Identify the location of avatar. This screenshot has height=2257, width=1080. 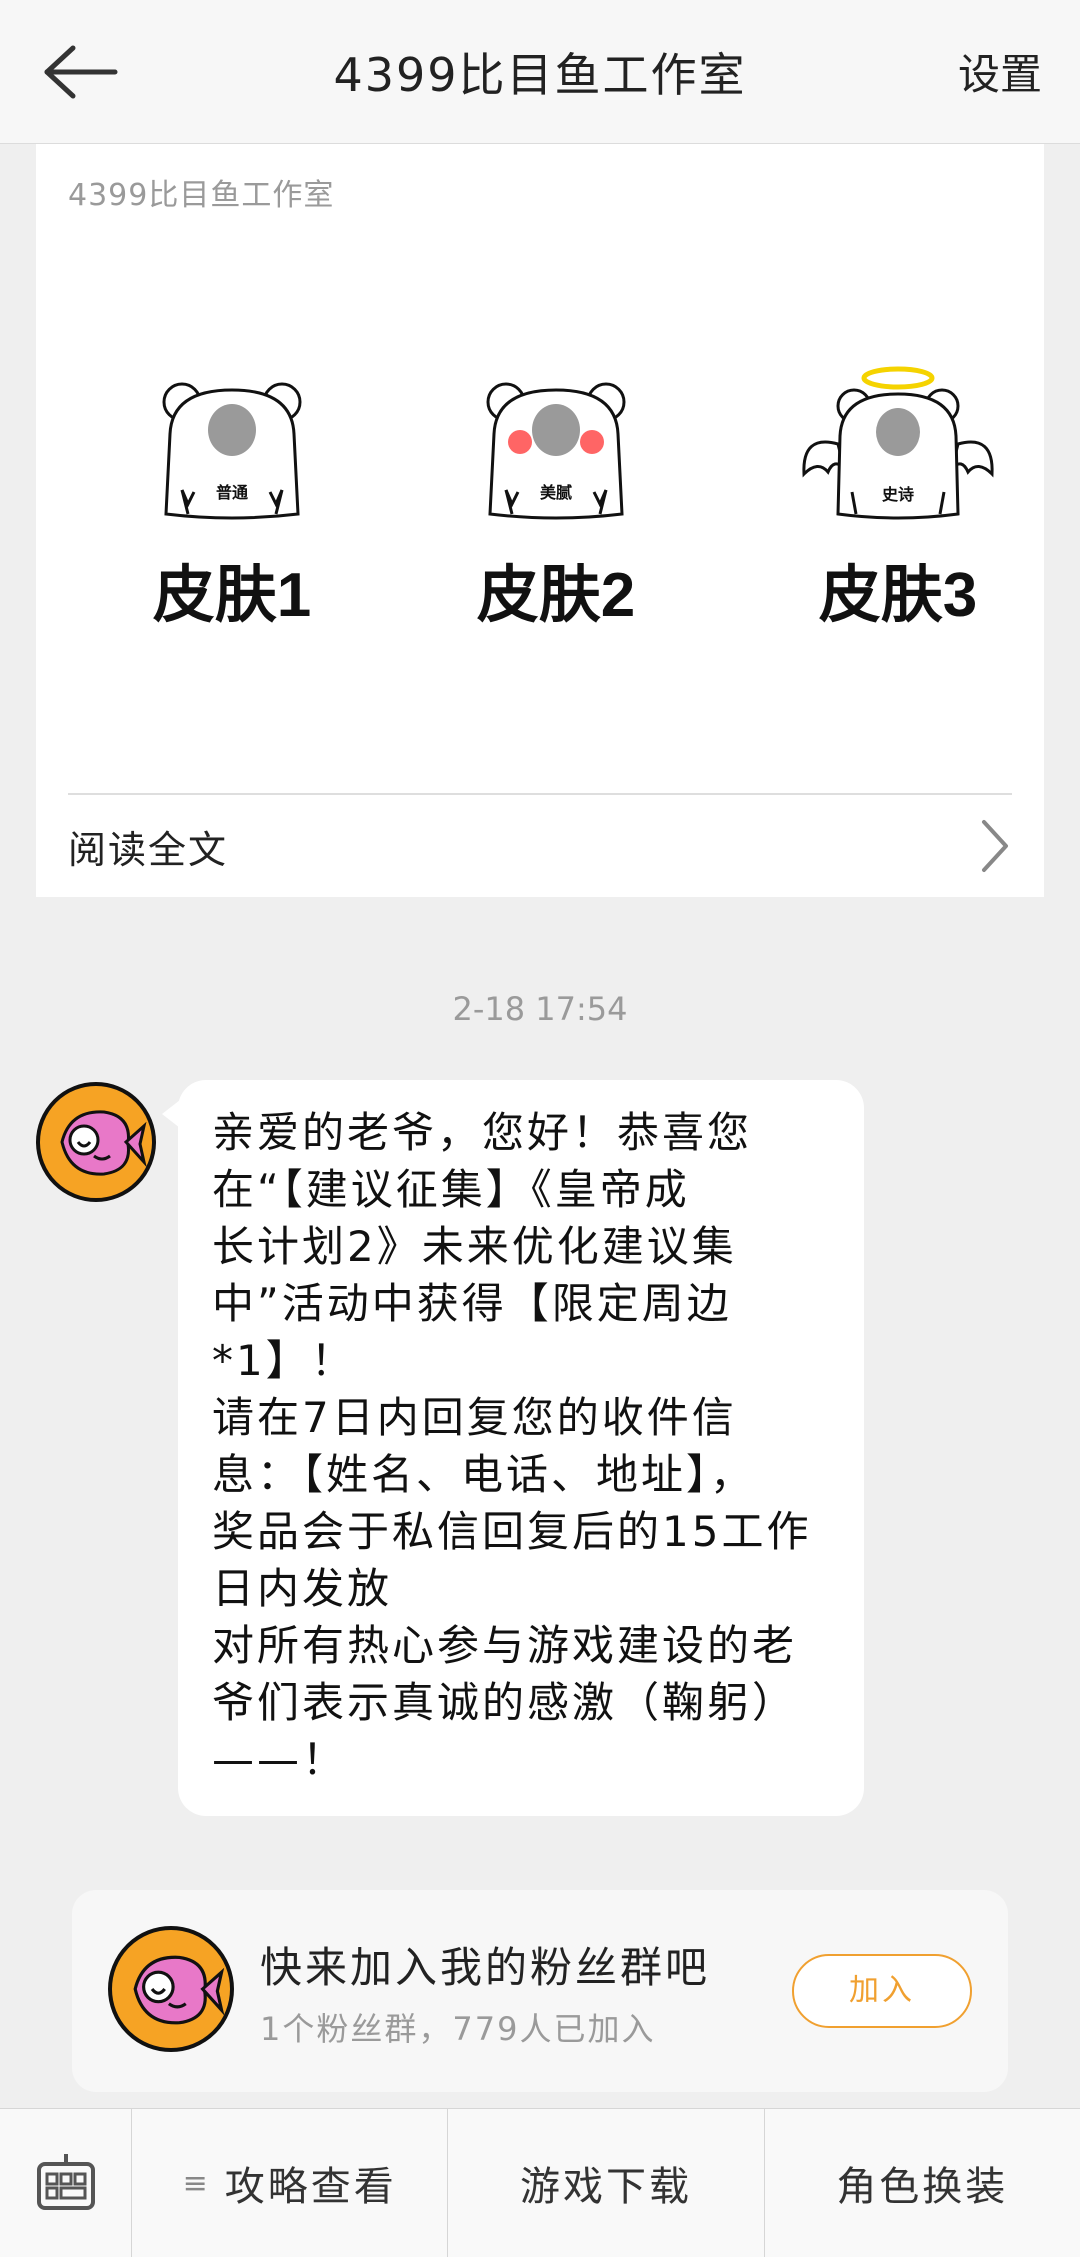
(96, 1142).